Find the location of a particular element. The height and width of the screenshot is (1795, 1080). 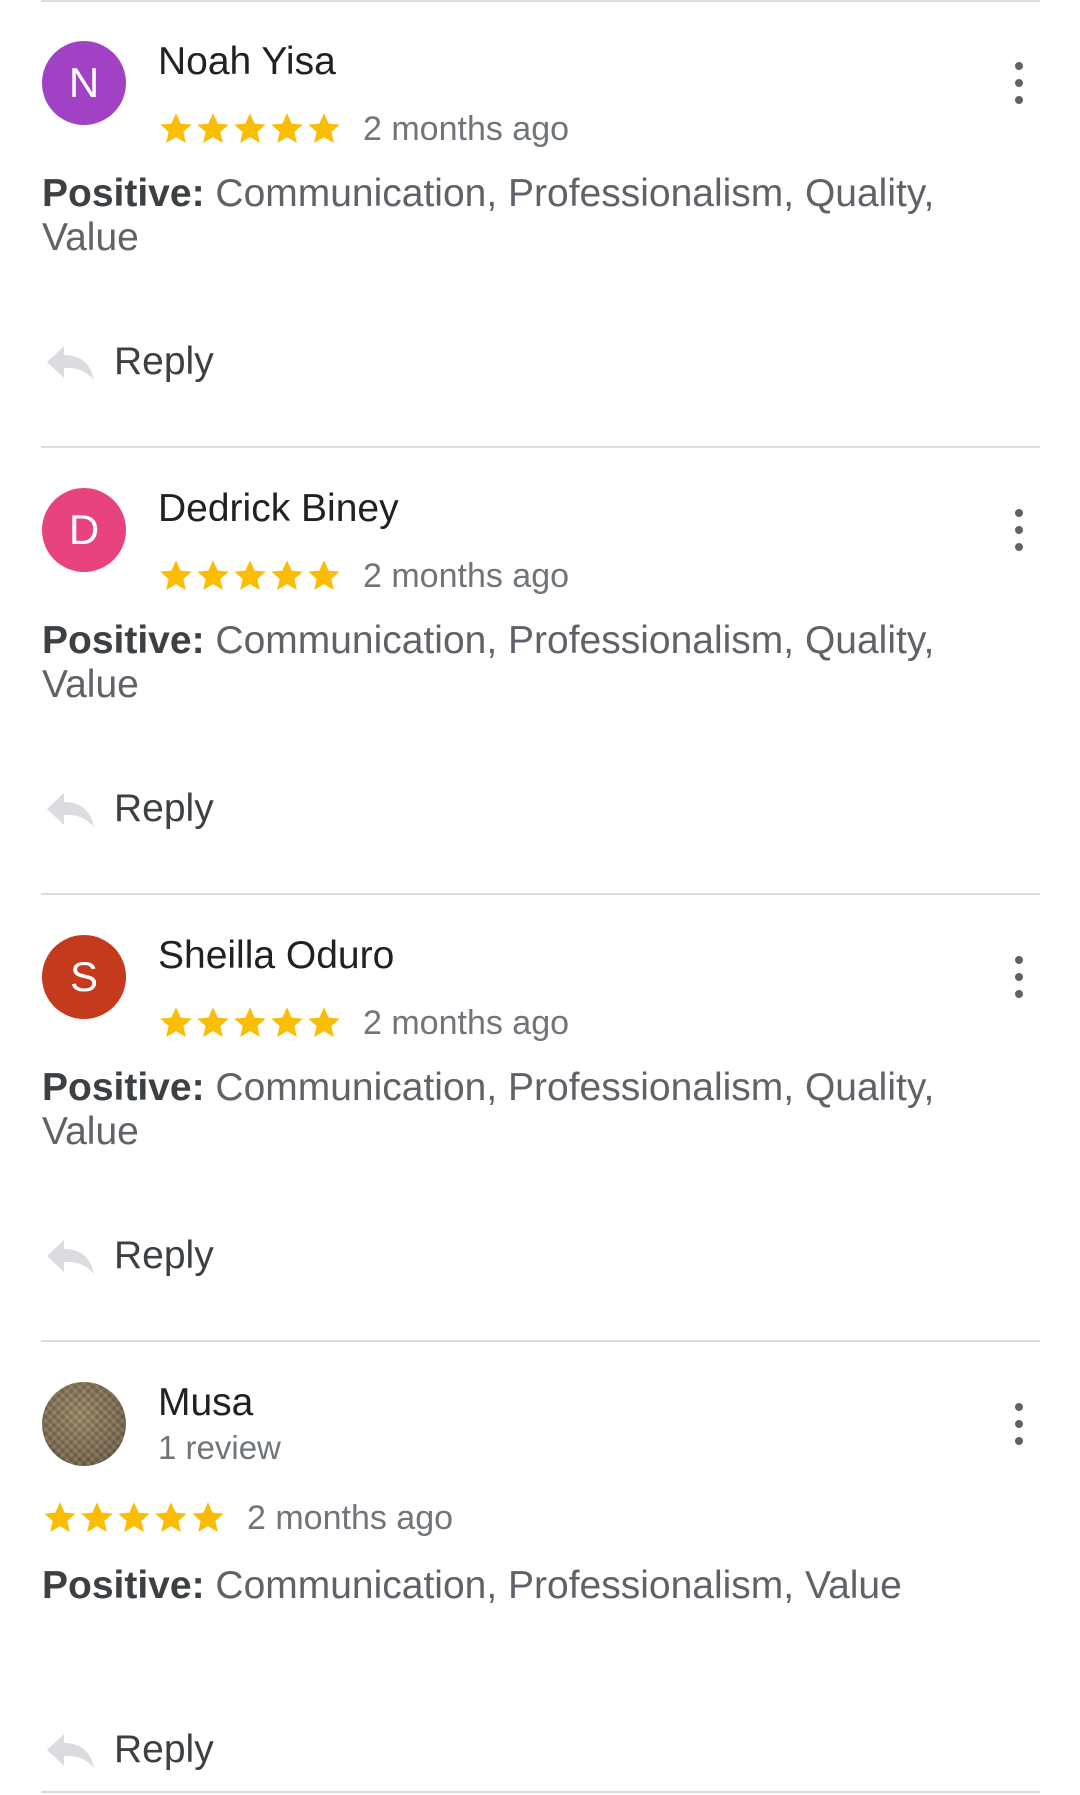

avatar is located at coordinates (84, 1424).